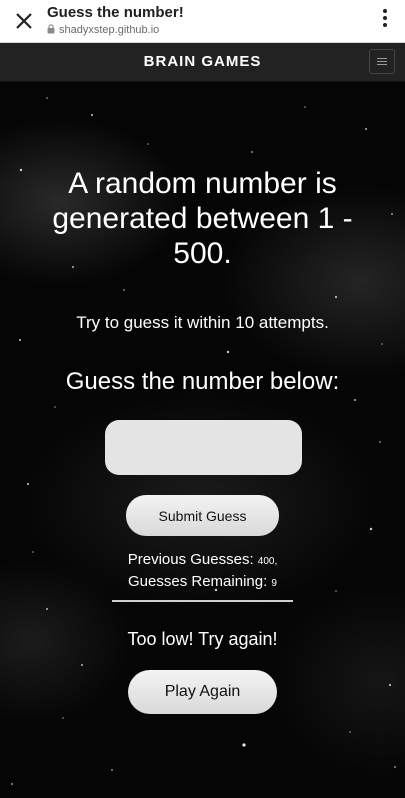 This screenshot has width=405, height=798. I want to click on previous-guesses-label: Previous Guesses:, so click(190, 559).